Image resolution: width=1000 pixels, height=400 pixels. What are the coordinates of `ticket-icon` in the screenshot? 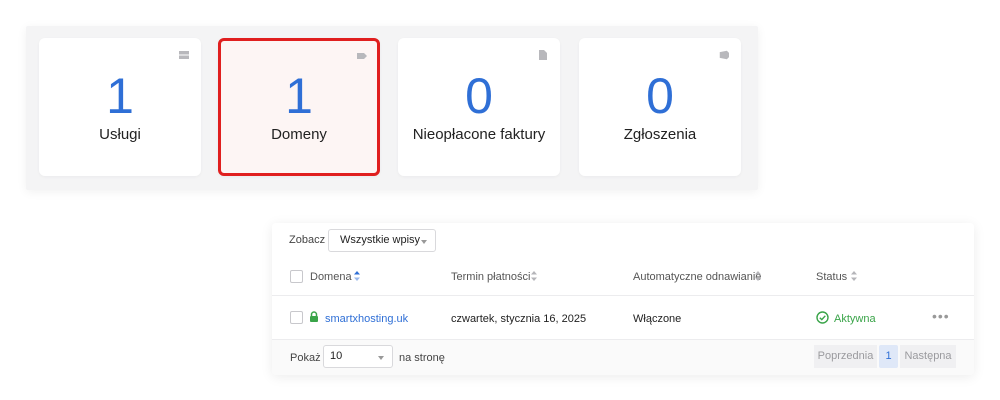 It's located at (724, 55).